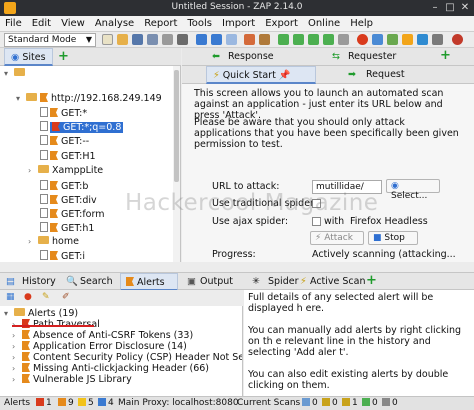 Image resolution: width=474 pixels, height=410 pixels. I want to click on layout-split-icon, so click(231, 39).